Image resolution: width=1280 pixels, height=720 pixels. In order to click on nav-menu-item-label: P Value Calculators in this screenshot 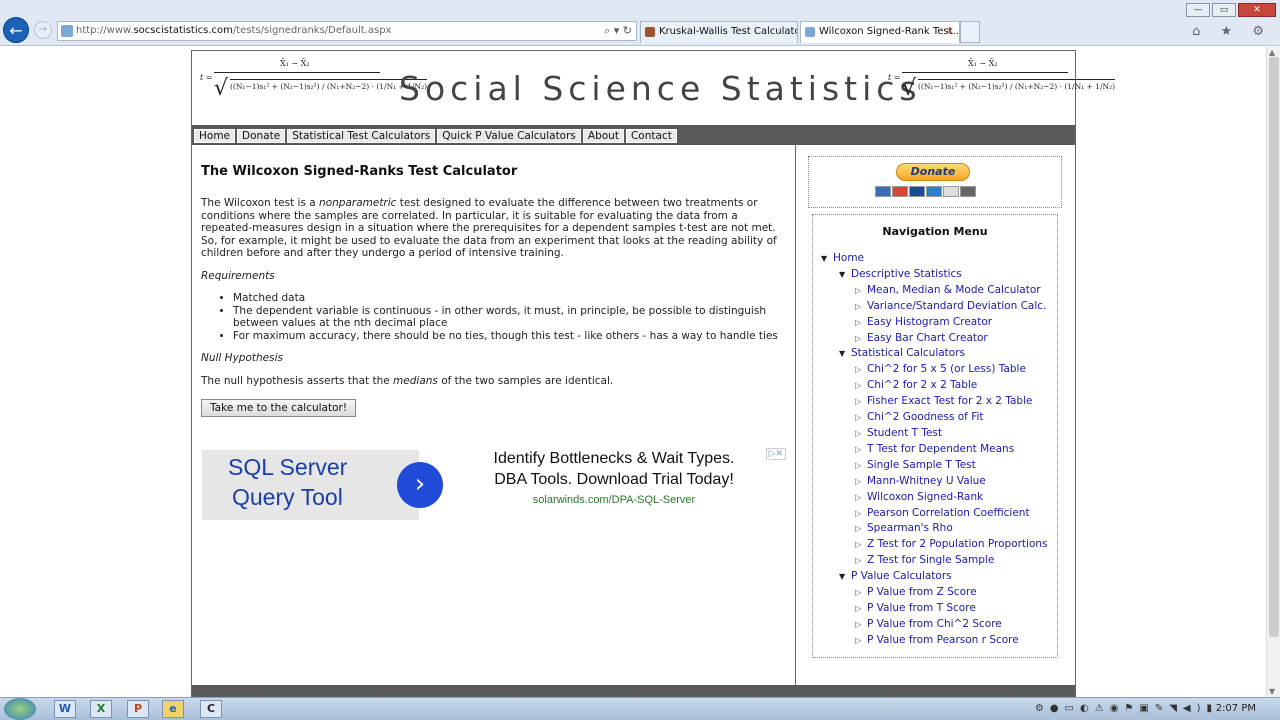, I will do `click(901, 576)`.